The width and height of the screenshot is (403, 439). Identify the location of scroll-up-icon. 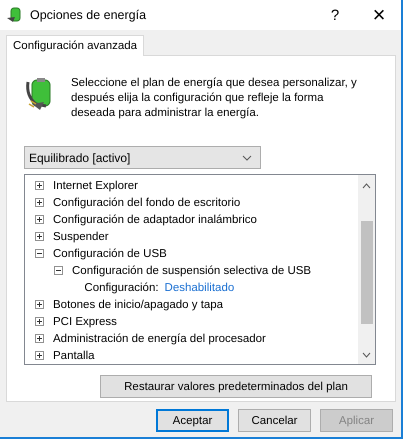
(366, 186).